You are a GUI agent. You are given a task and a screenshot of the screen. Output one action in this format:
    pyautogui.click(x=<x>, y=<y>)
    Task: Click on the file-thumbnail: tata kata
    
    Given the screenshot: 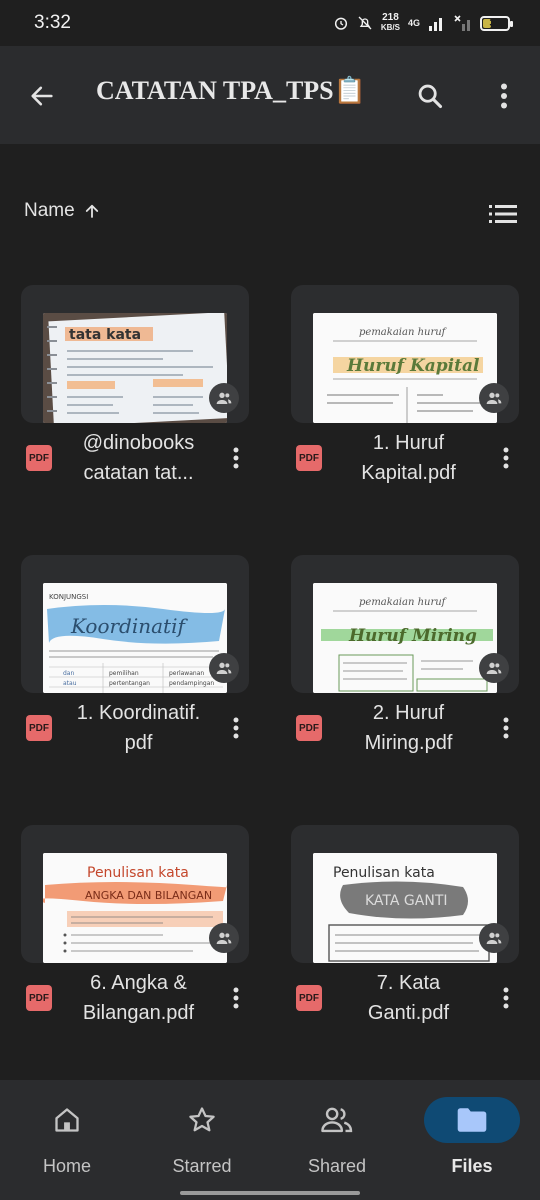 What is the action you would take?
    pyautogui.click(x=135, y=354)
    